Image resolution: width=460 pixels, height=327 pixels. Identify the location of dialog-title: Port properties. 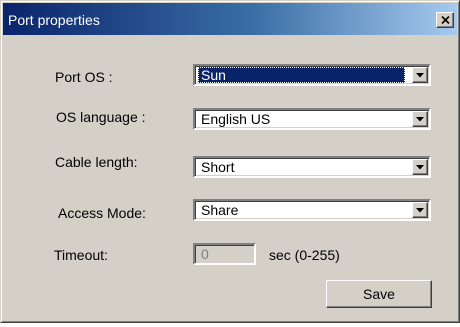
(54, 20).